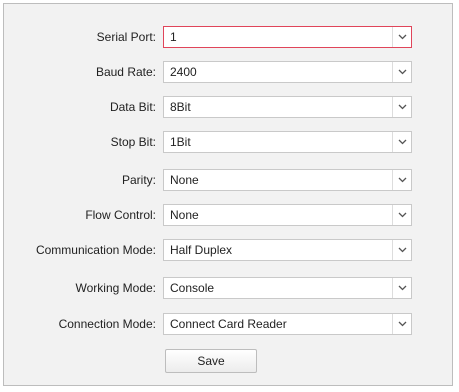 This screenshot has height=392, width=459. Describe the element at coordinates (180, 142) in the screenshot. I see `stop-bit-value: 1Bit` at that location.